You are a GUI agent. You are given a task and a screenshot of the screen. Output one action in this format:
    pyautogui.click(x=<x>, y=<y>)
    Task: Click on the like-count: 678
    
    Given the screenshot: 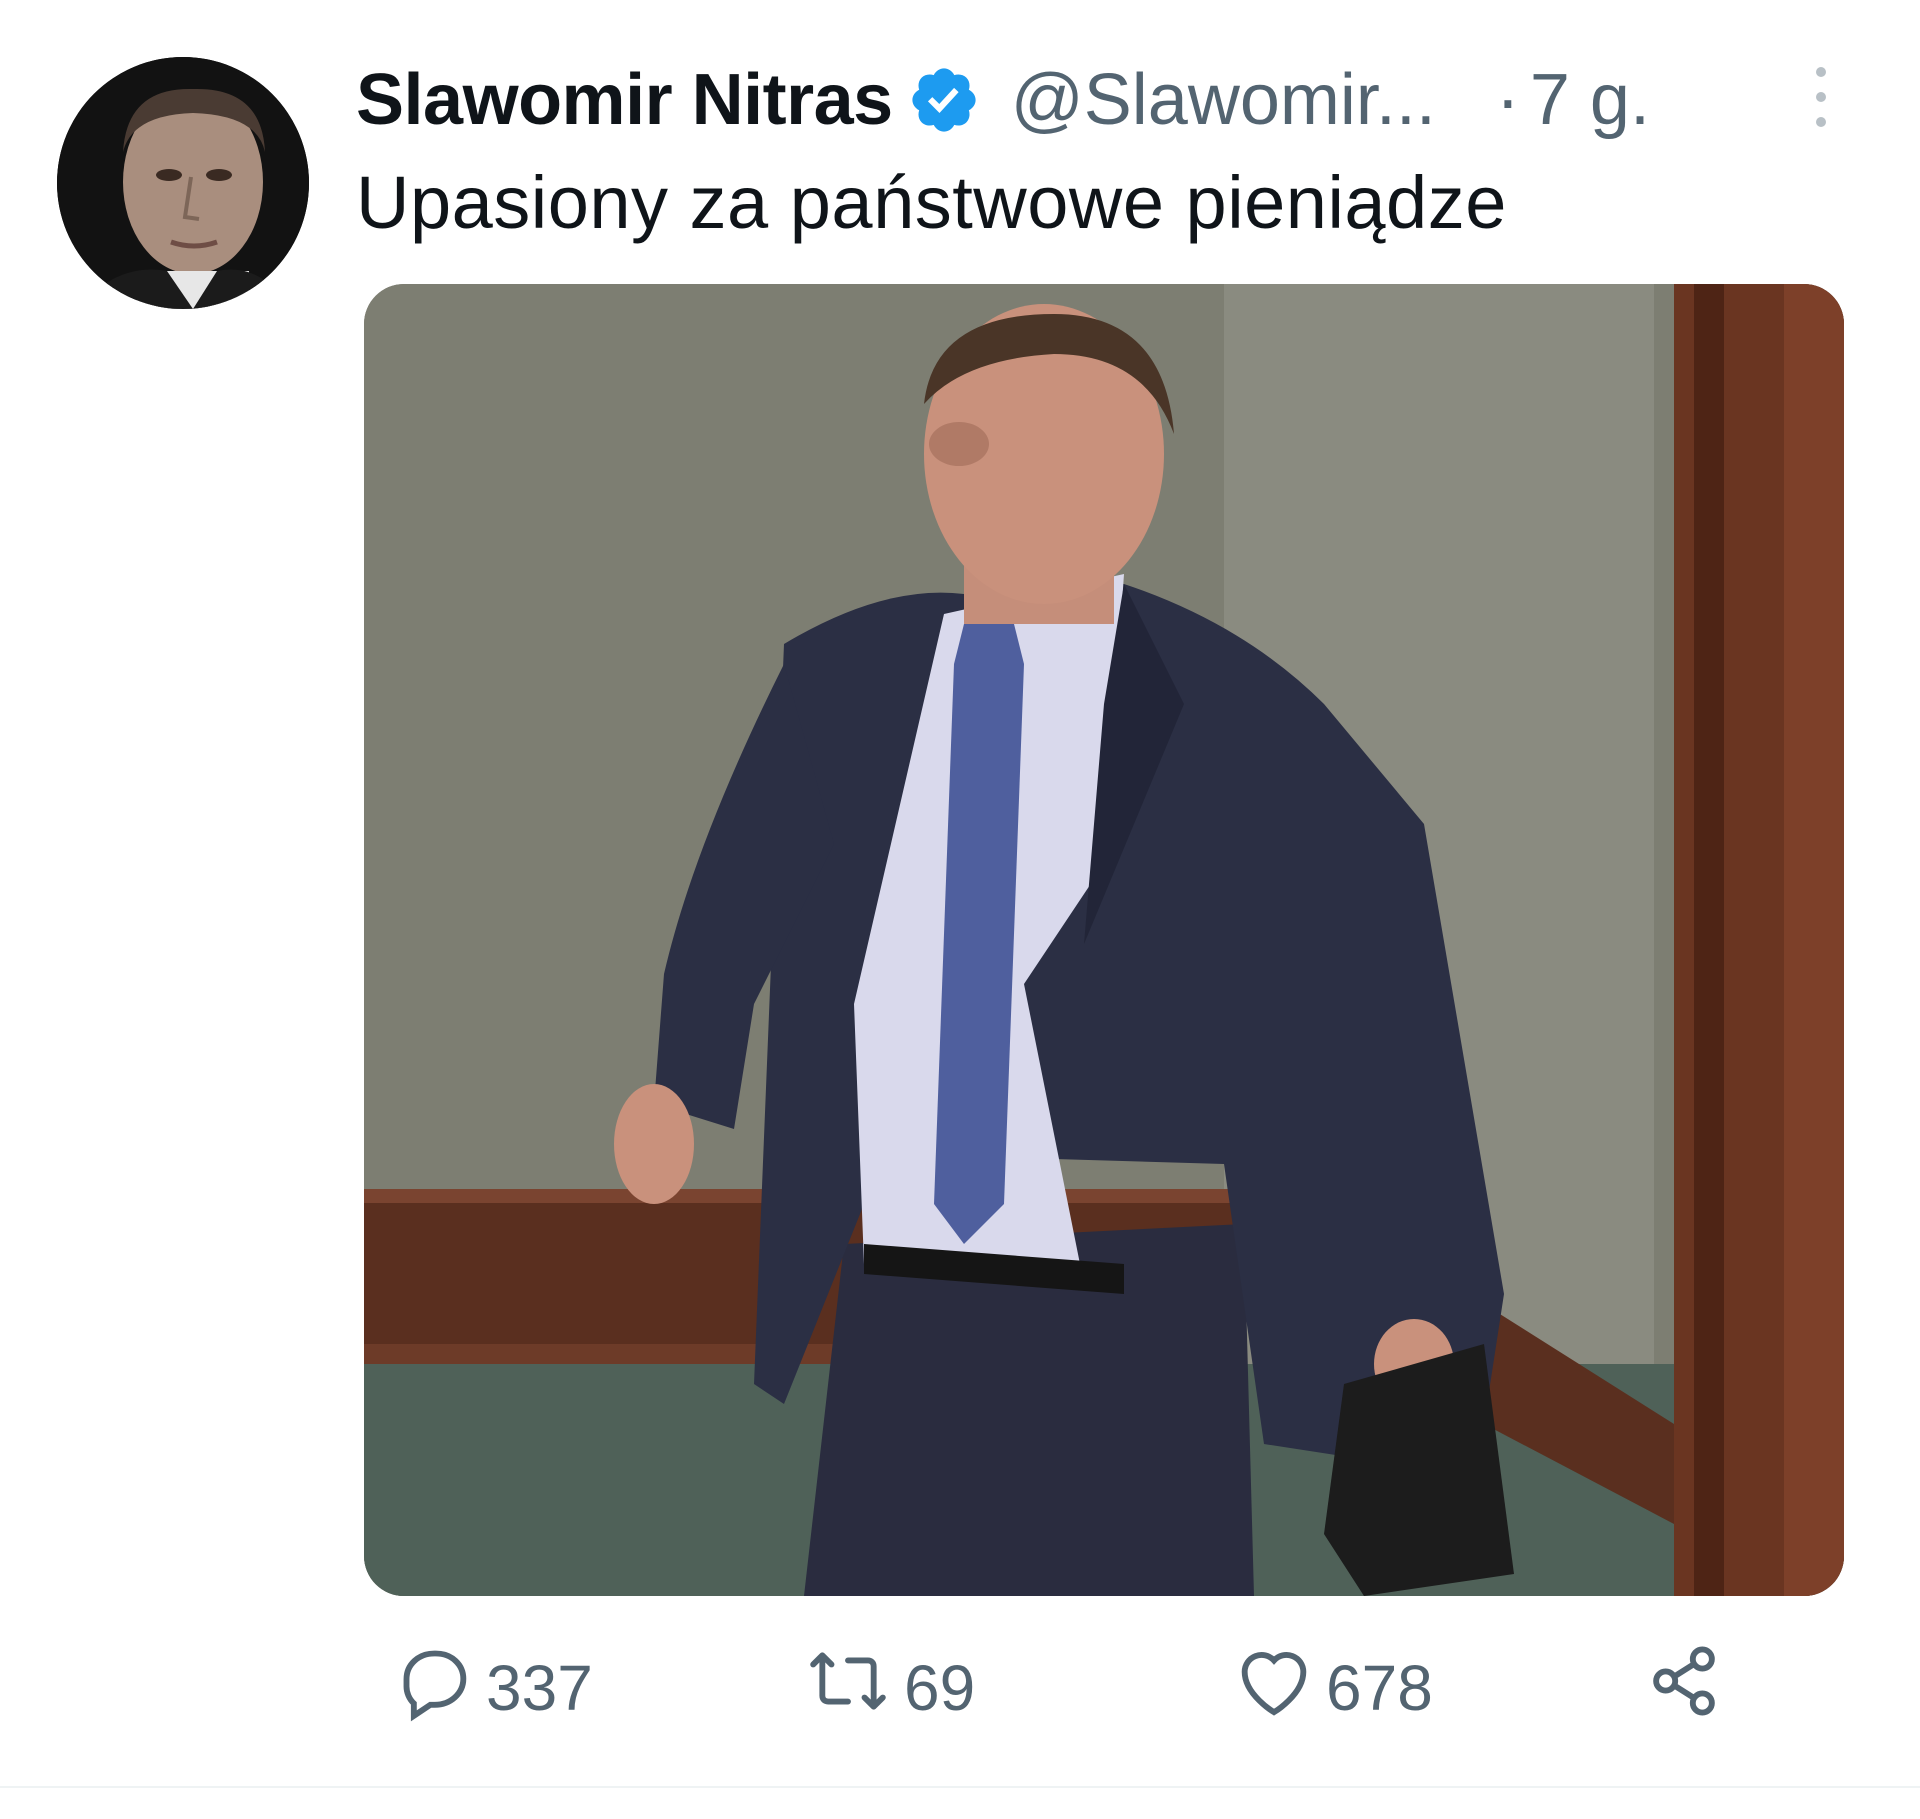 What is the action you would take?
    pyautogui.click(x=1379, y=1688)
    